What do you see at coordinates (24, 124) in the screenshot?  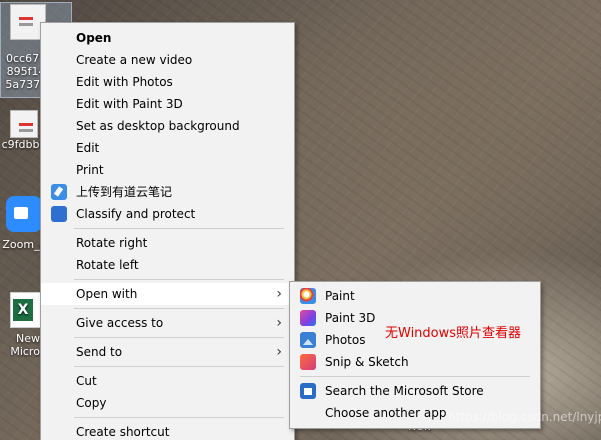 I see `image-file-icon` at bounding box center [24, 124].